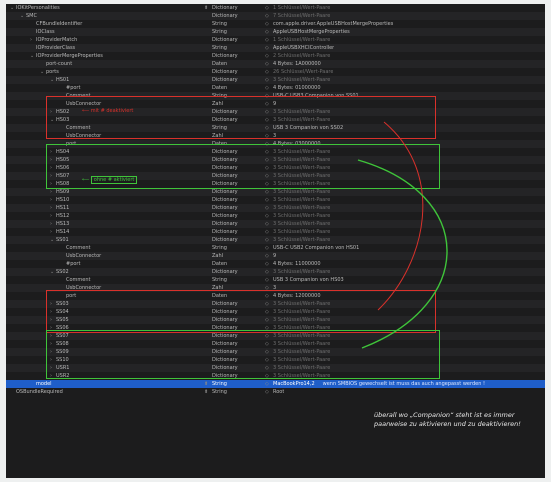 The width and height of the screenshot is (551, 482). I want to click on plist-row: › SS04 Dictionary ◇ 3 Schlüssel/Wert-Paare, so click(275, 312).